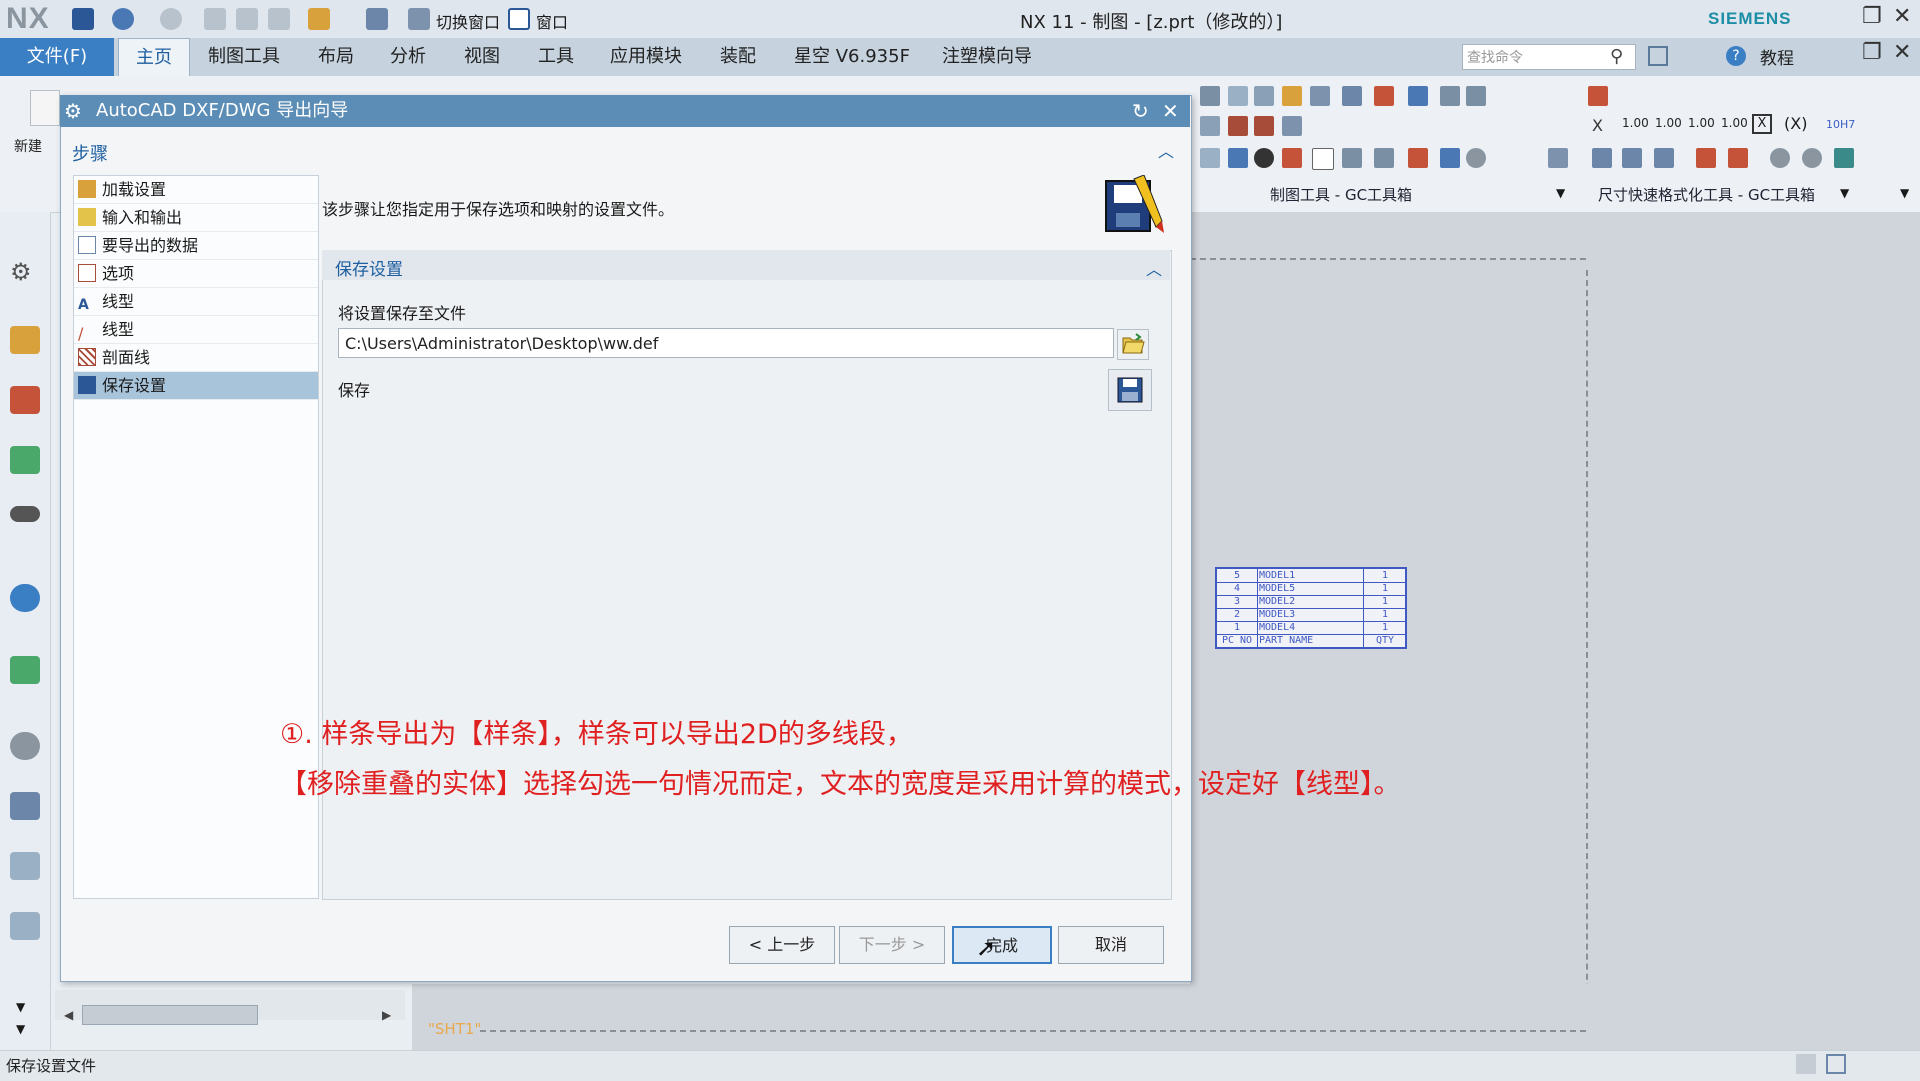  I want to click on tab-view: 视图, so click(482, 57).